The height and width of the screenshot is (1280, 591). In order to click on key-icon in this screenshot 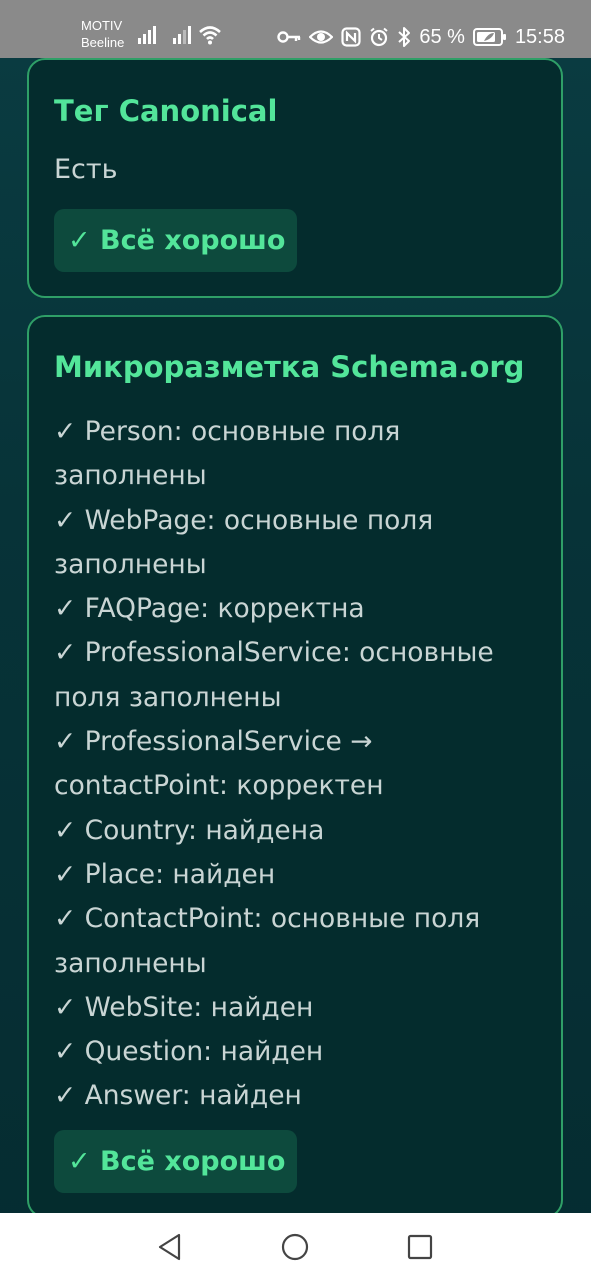, I will do `click(289, 37)`.